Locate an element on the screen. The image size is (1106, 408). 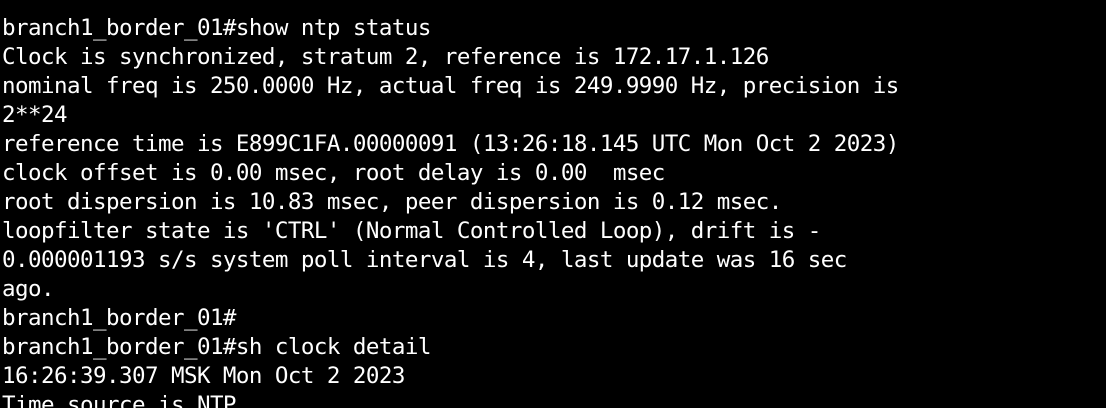
terminal-line-prompt: branch1_border_01# is located at coordinates (119, 318).